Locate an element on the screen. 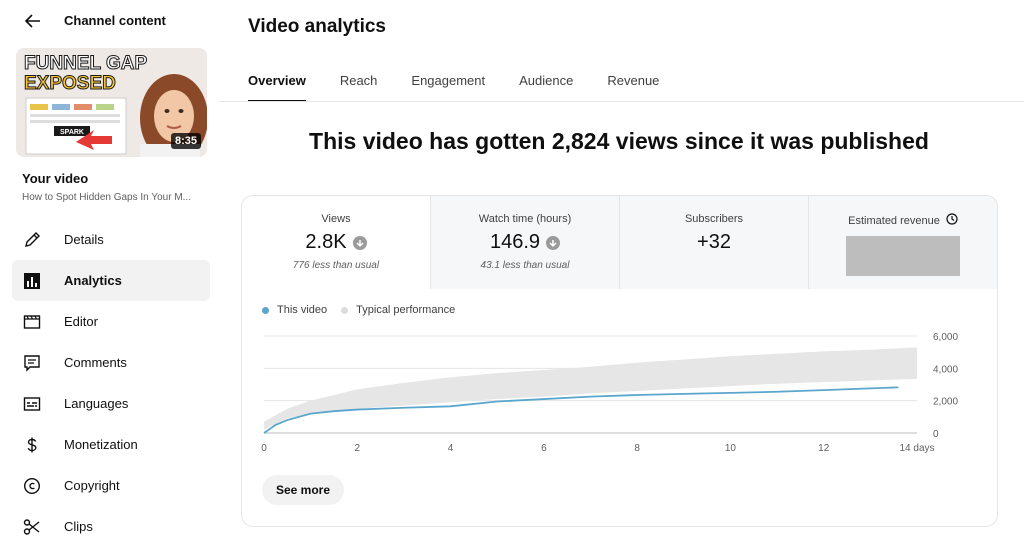 This screenshot has width=1024, height=554. sidebar-item-label: Comments is located at coordinates (95, 362).